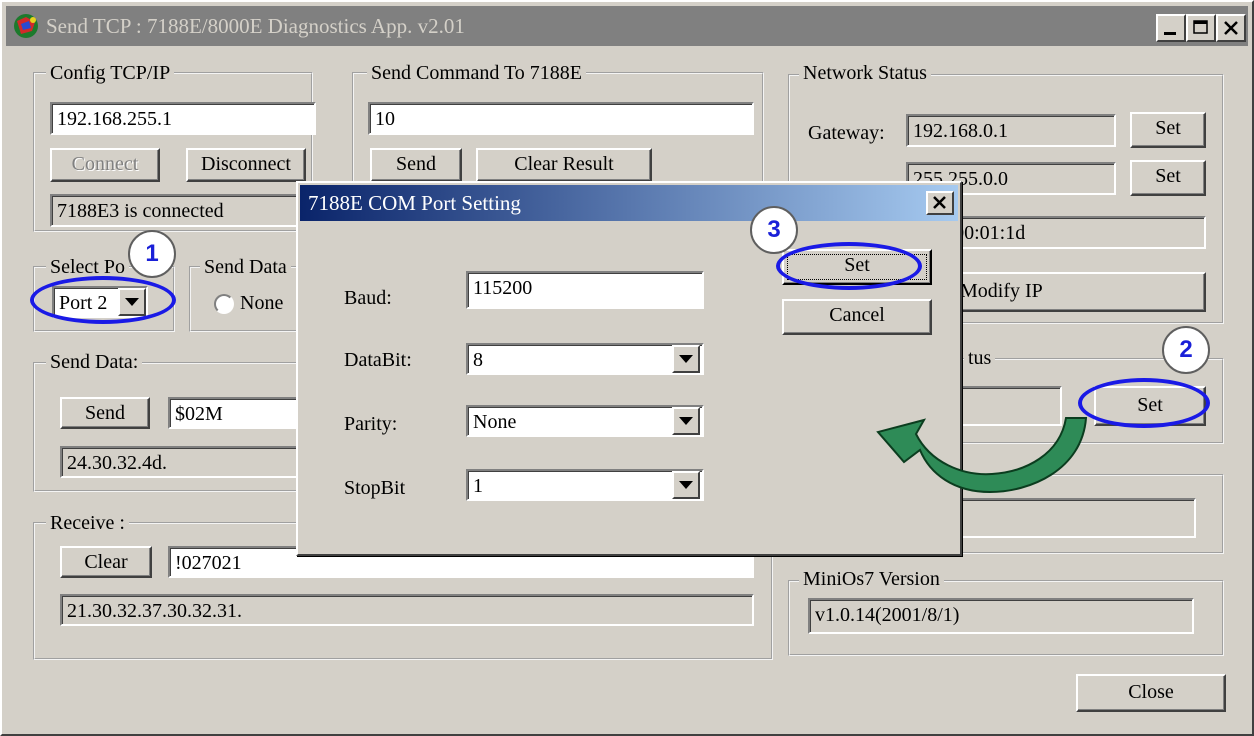  I want to click on dialog-close-button, so click(940, 203).